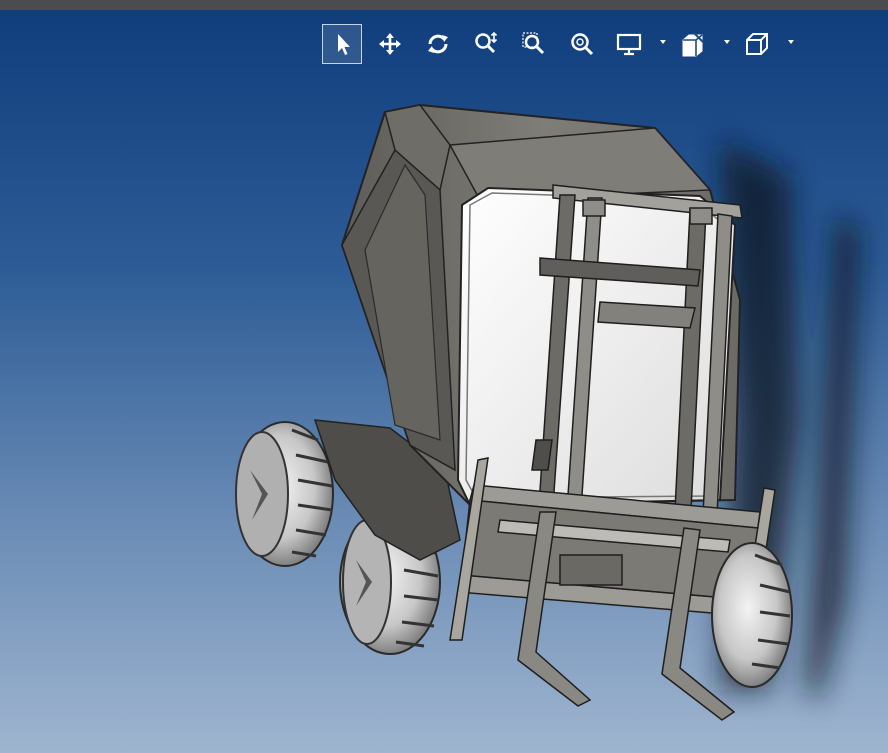 This screenshot has height=753, width=888. What do you see at coordinates (752, 615) in the screenshot?
I see `front-wheel-right` at bounding box center [752, 615].